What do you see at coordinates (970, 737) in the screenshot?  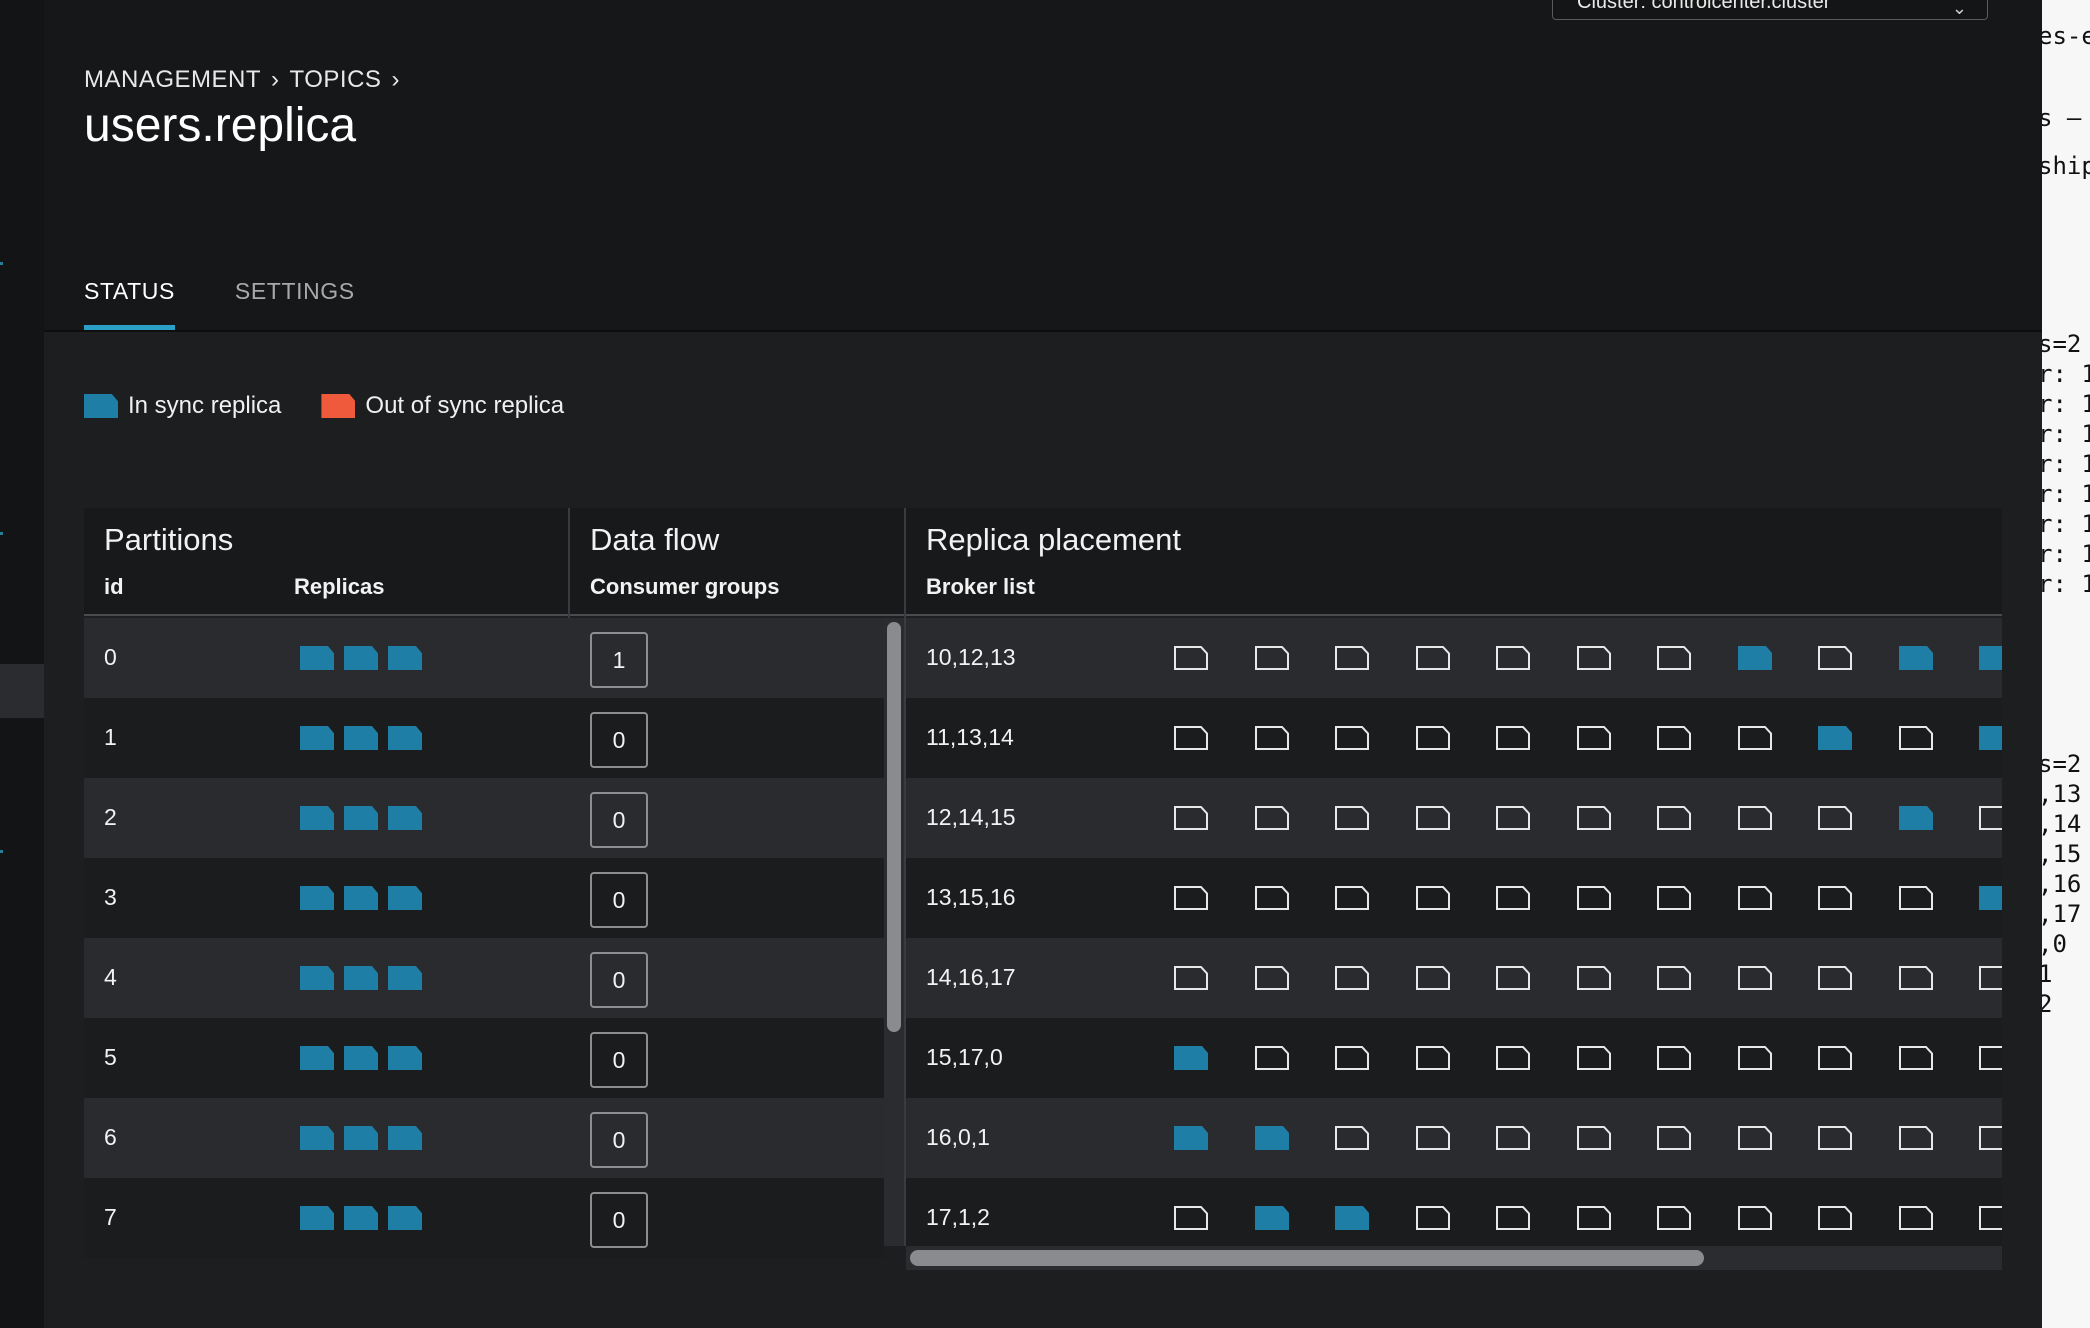 I see `broker-list: 11,13,14` at bounding box center [970, 737].